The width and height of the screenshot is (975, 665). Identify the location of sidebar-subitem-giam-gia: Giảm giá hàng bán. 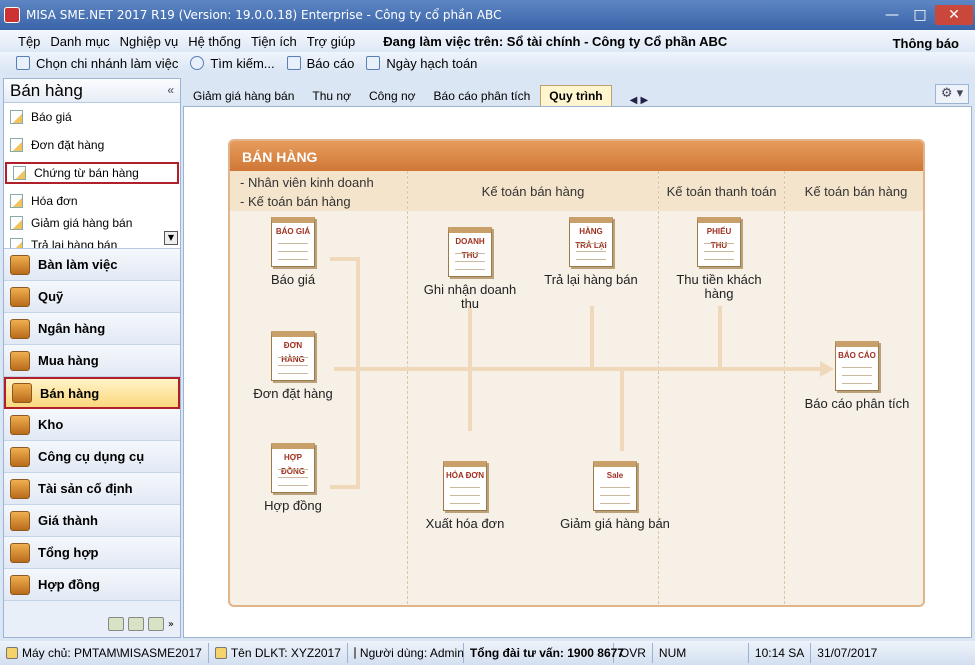
(92, 223).